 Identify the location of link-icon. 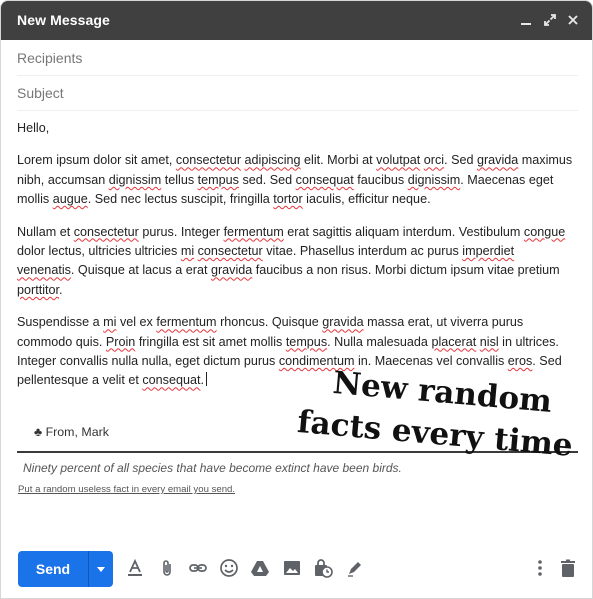
(198, 568).